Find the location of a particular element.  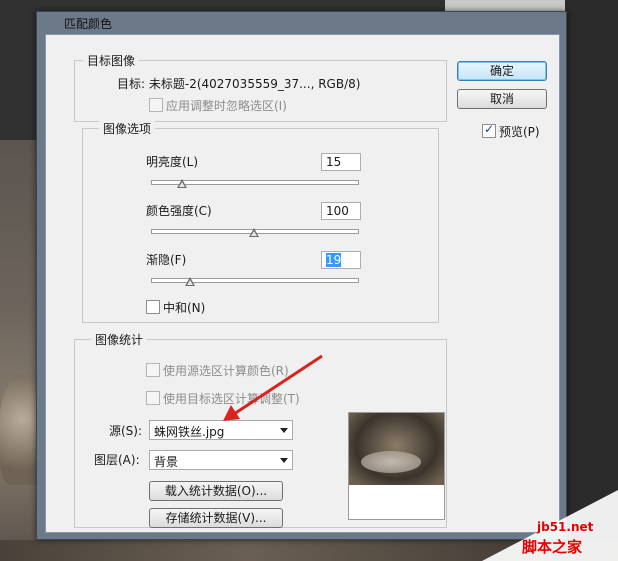

watermark-name: 脚本之家 is located at coordinates (552, 547).